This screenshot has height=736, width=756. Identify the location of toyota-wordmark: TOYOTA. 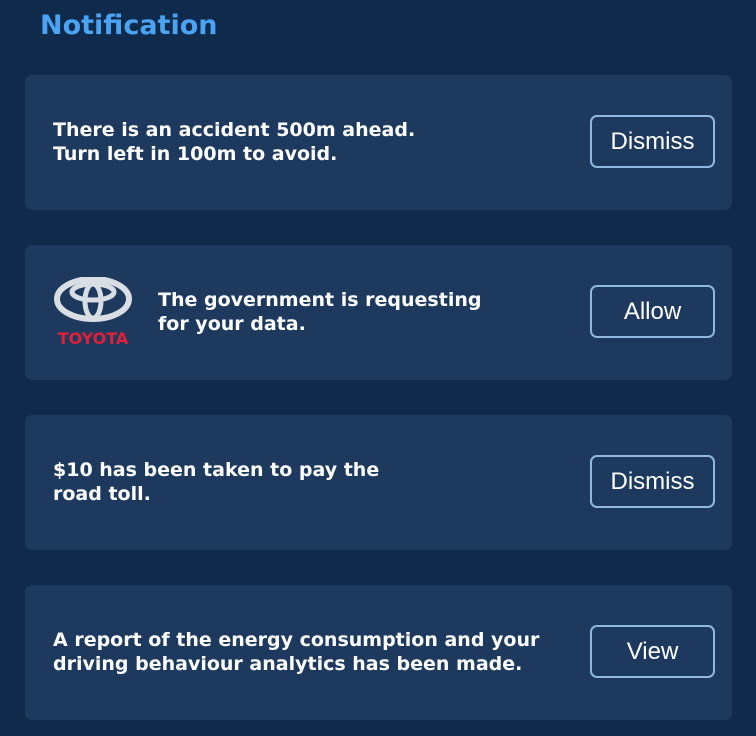
(93, 338).